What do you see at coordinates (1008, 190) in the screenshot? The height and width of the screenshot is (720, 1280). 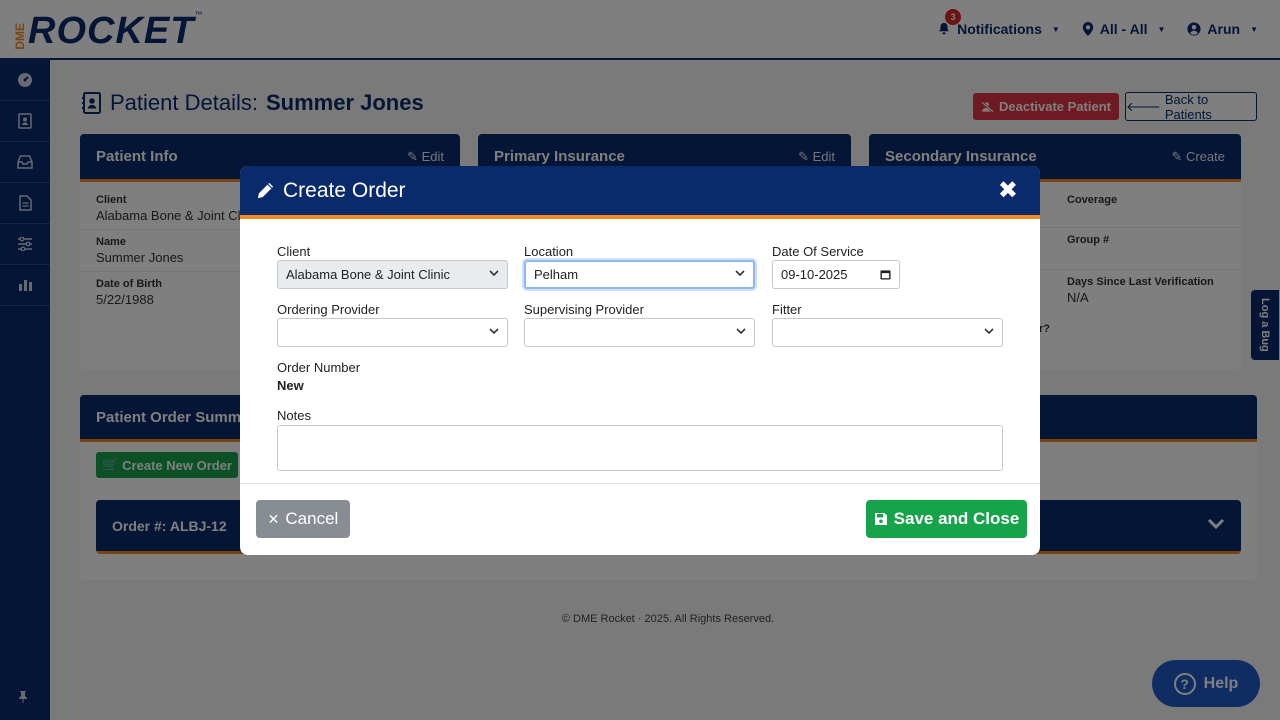 I see `close-icon: ✖` at bounding box center [1008, 190].